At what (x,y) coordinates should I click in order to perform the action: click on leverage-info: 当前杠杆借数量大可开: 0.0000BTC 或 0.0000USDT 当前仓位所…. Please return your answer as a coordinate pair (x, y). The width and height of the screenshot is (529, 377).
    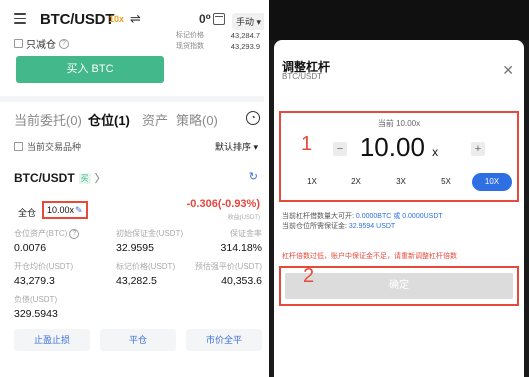
    Looking at the image, I should click on (399, 222).